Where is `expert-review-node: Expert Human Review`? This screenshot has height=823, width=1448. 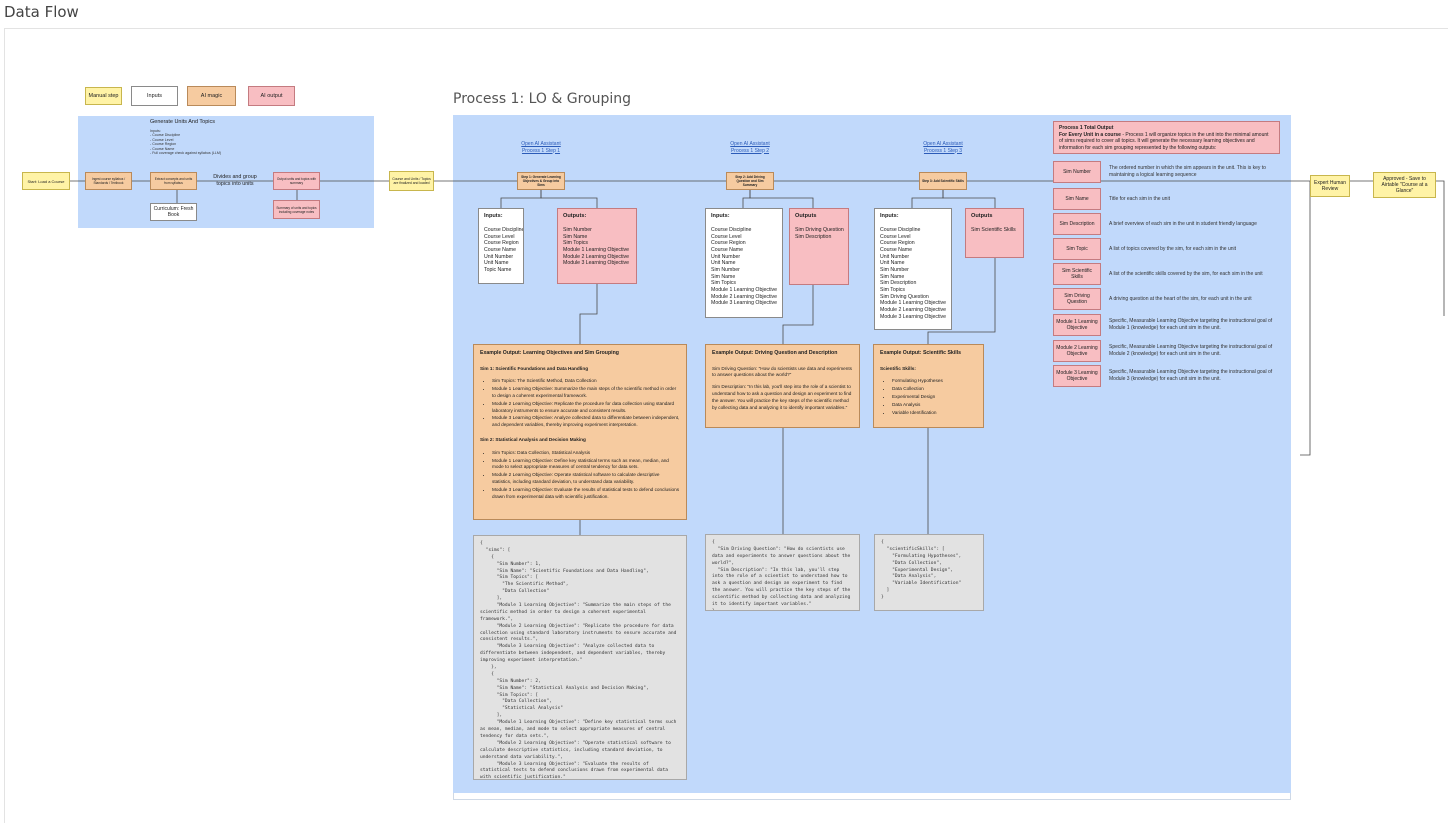 expert-review-node: Expert Human Review is located at coordinates (1330, 186).